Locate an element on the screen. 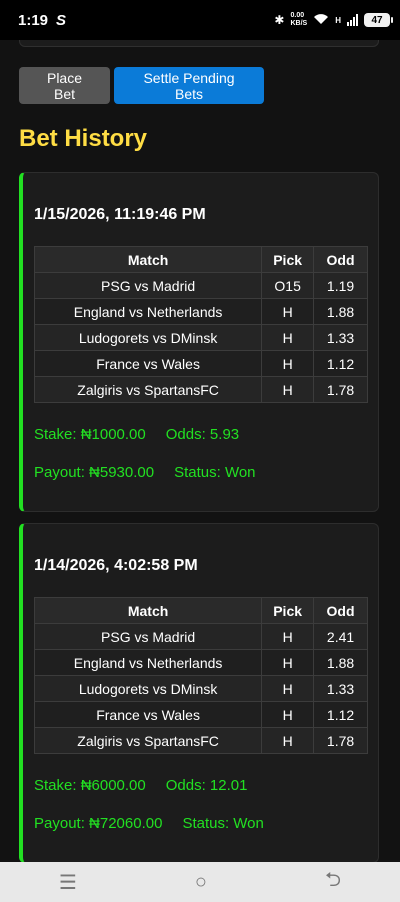  total-odds-text: Odds: 5.93 is located at coordinates (202, 434).